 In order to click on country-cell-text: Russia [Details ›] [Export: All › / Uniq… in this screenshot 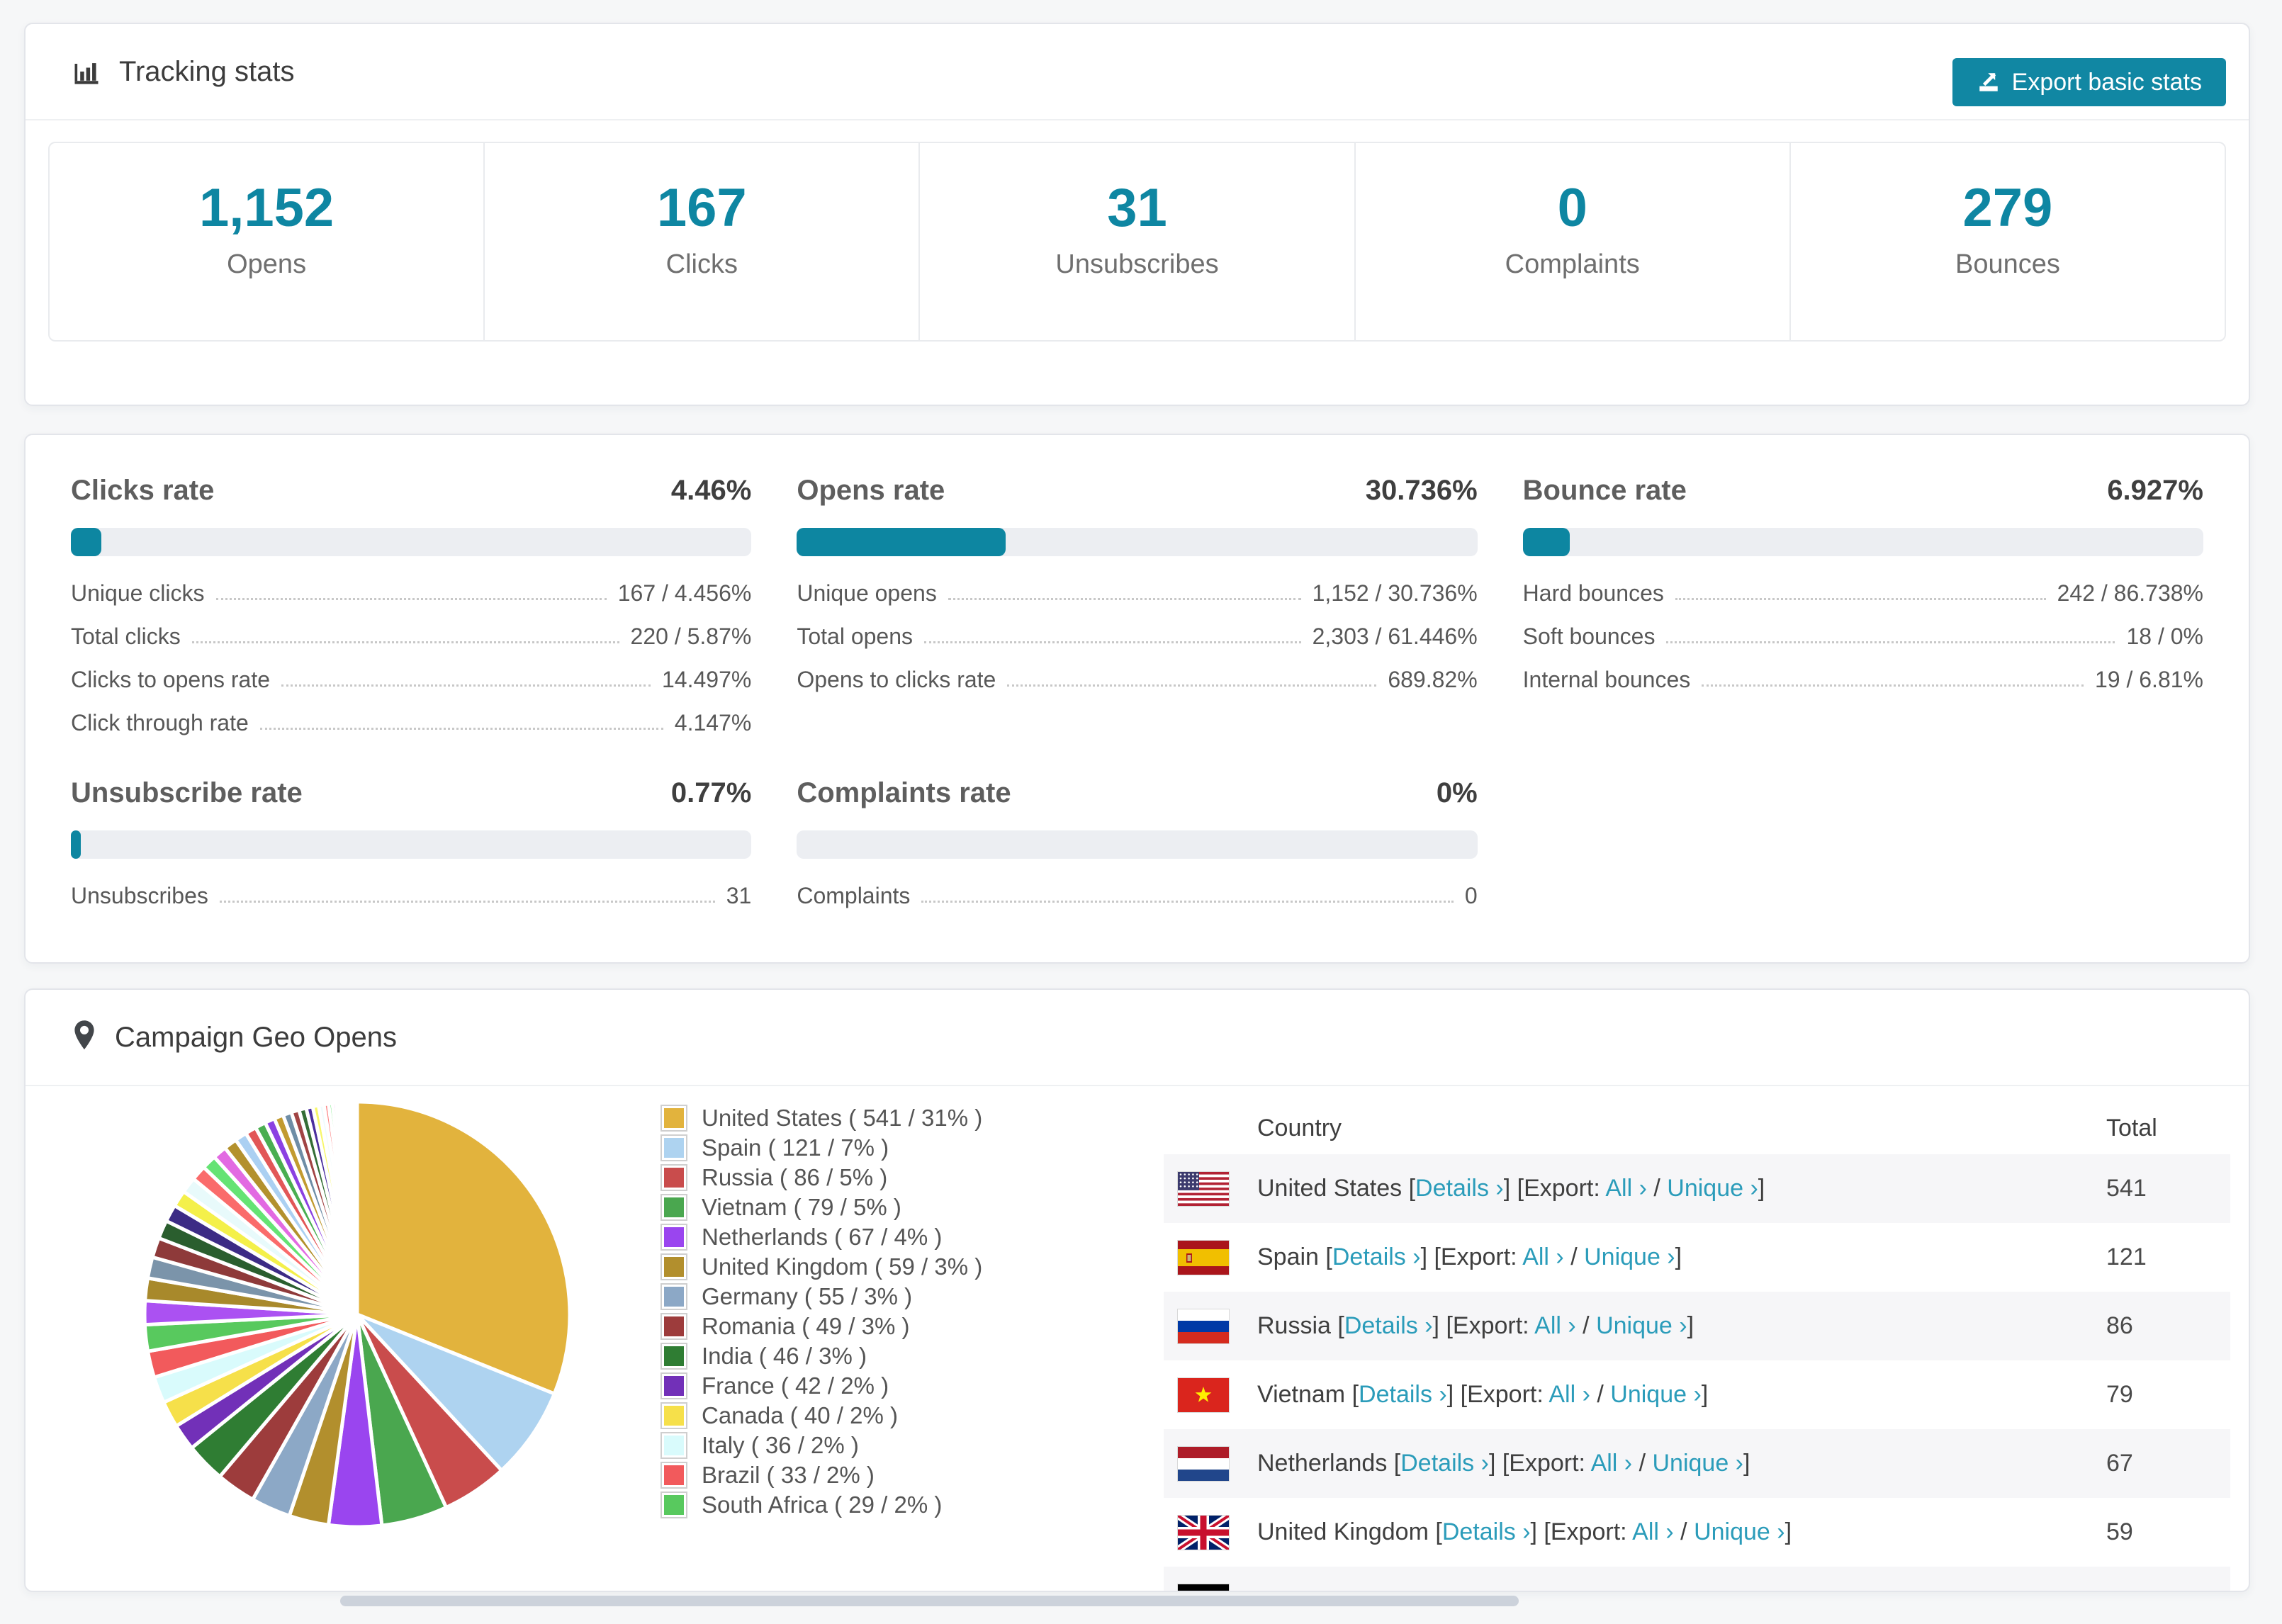, I will do `click(1475, 1325)`.